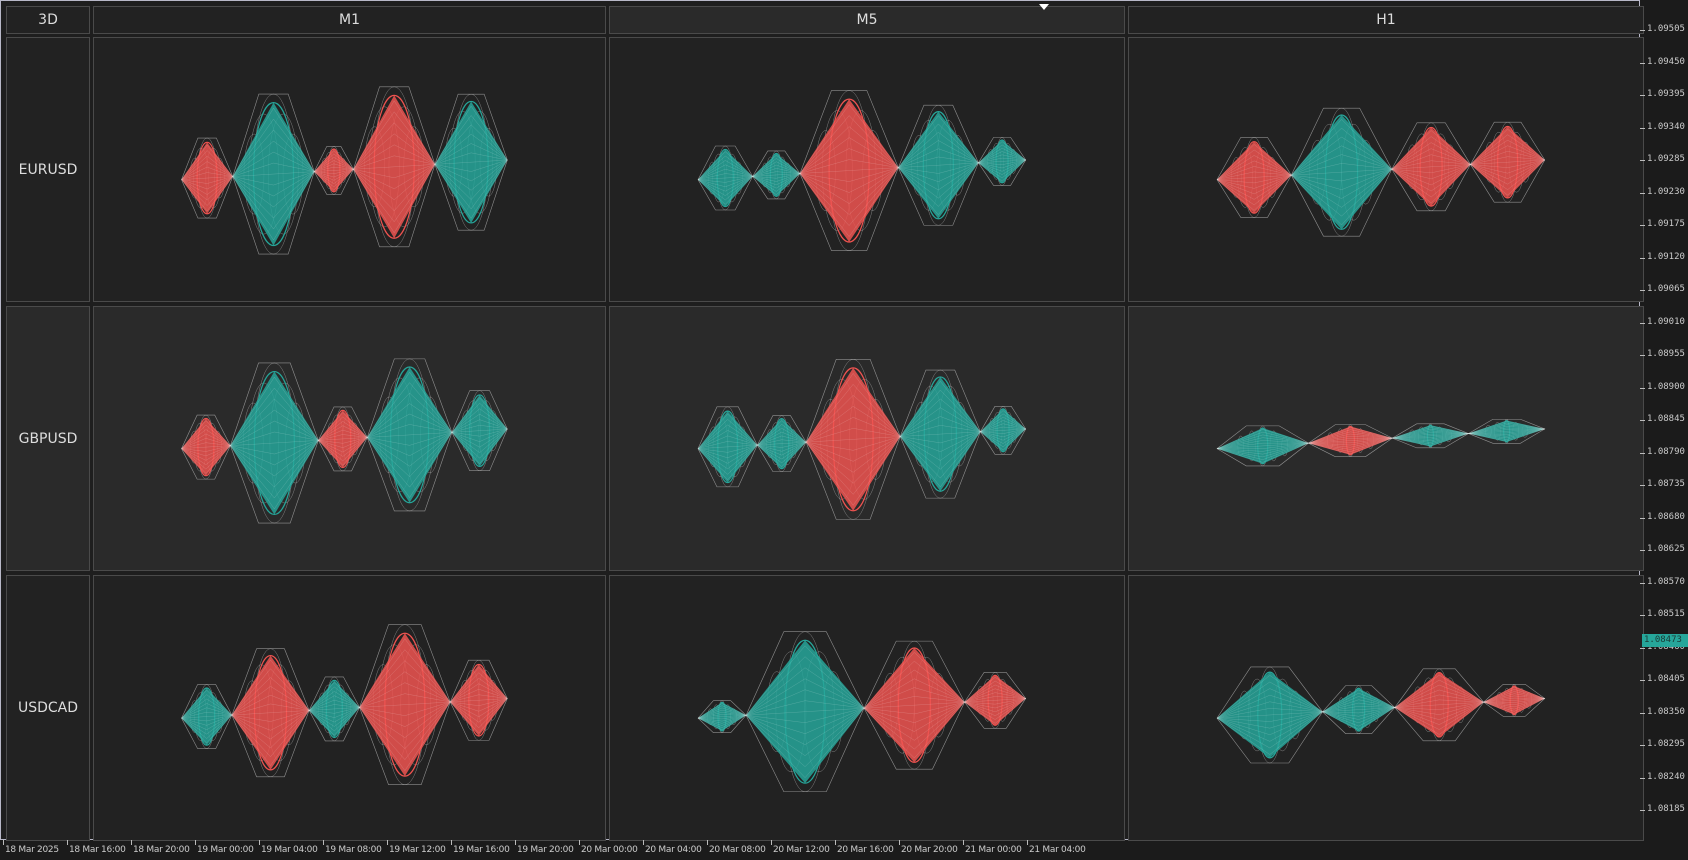 The height and width of the screenshot is (860, 1688). I want to click on corner-label: 3D, so click(48, 20).